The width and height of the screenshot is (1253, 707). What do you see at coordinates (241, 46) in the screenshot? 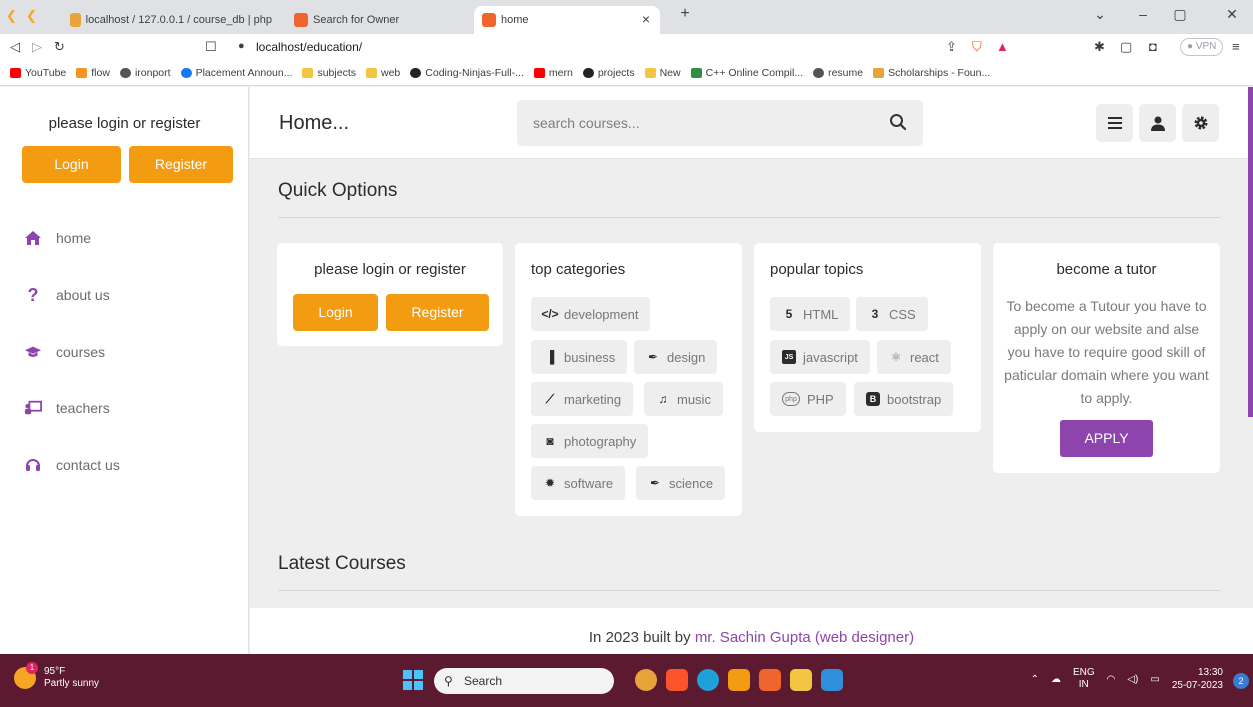
I see `site-info-icon: ●` at bounding box center [241, 46].